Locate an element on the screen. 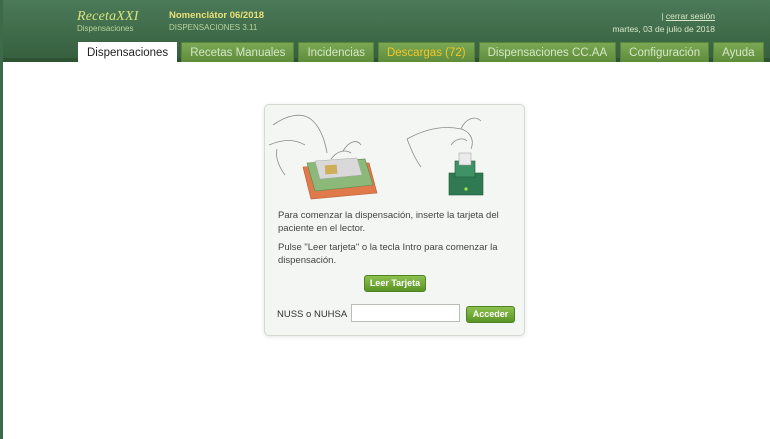  app-info: Nomenclátor 06/2018 DISPENSACIONES 3.11 is located at coordinates (216, 21).